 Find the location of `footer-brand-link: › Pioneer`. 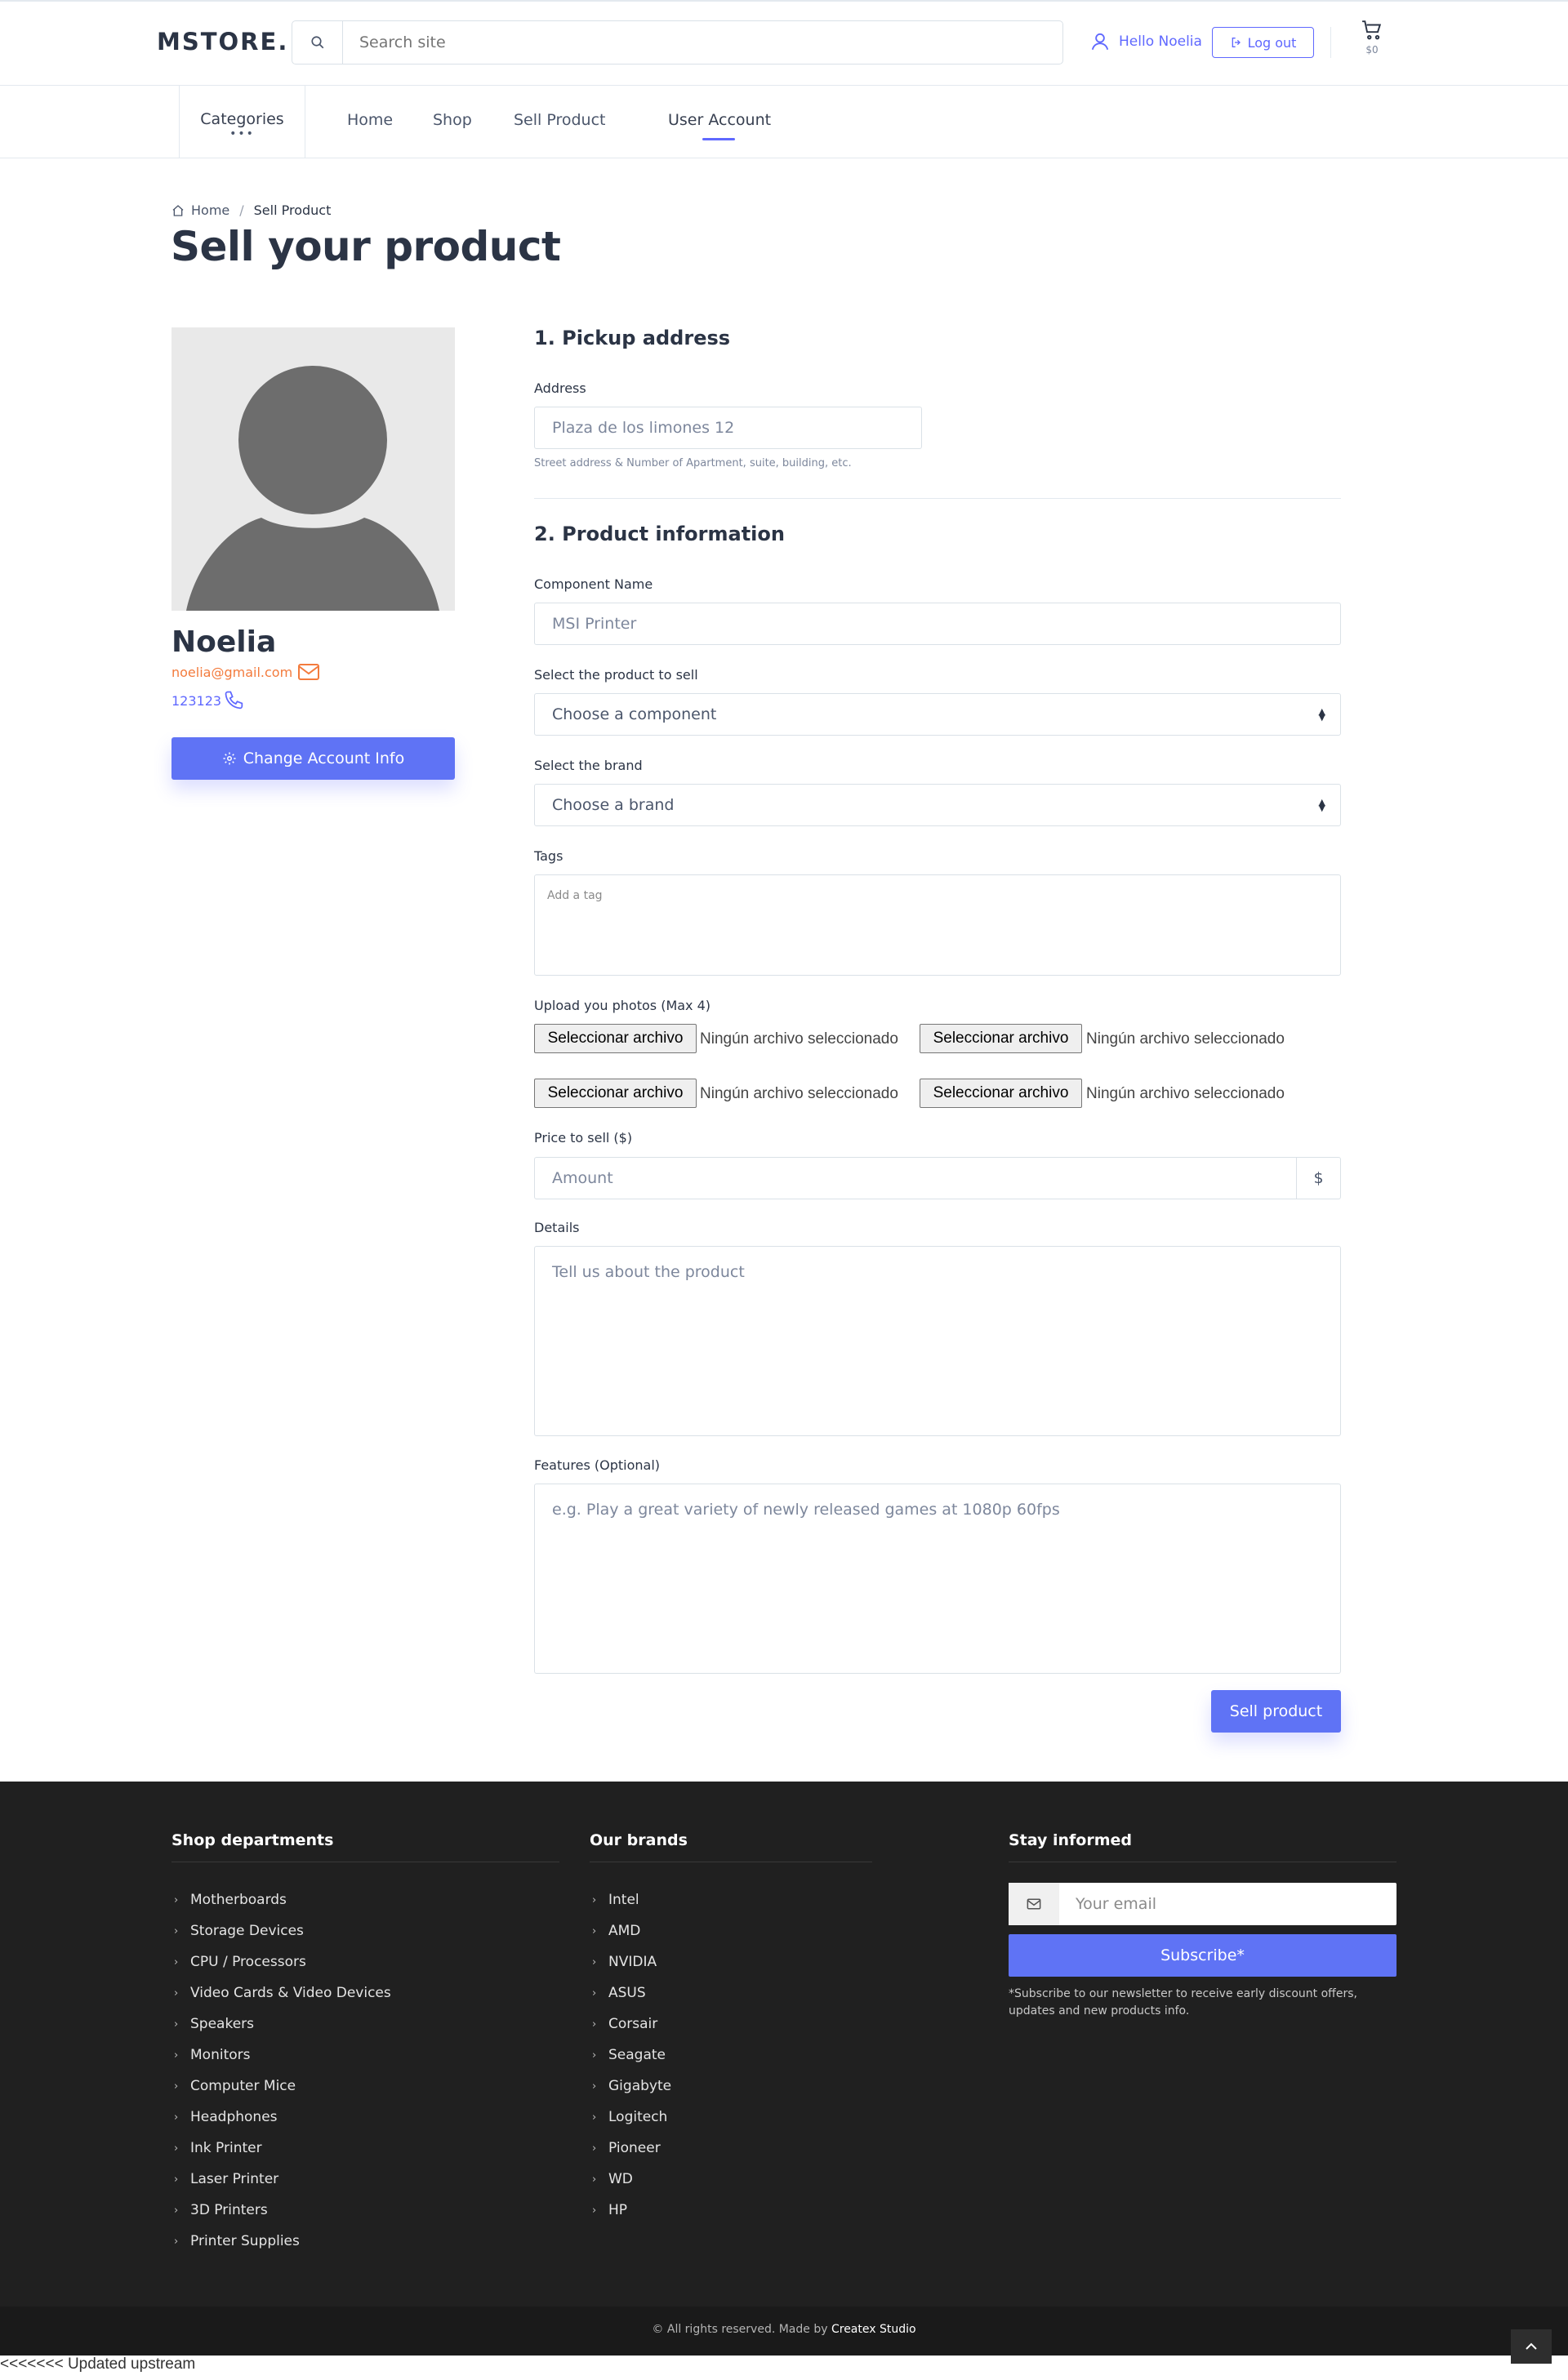

footer-brand-link: › Pioneer is located at coordinates (631, 2148).